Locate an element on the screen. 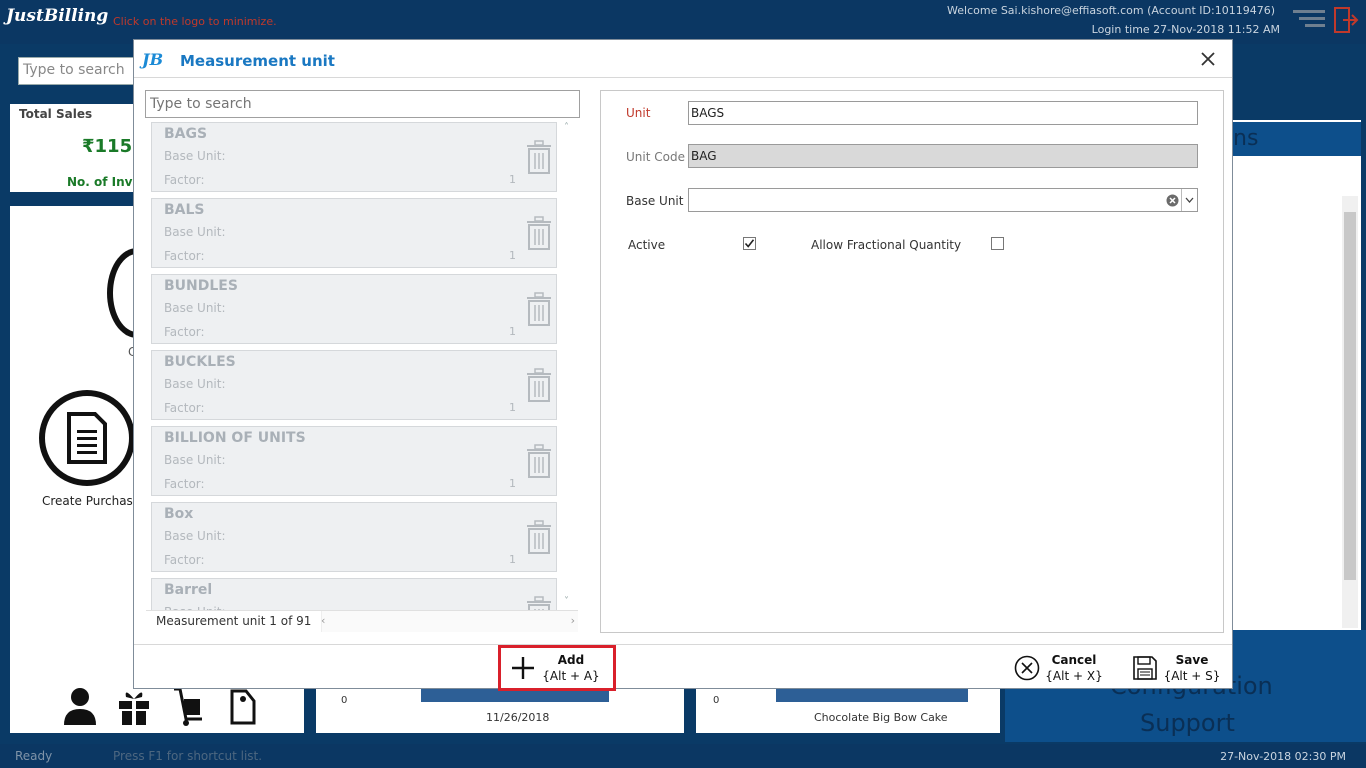 Image resolution: width=1366 pixels, height=768 pixels. save-button-label: Save is located at coordinates (1192, 660).